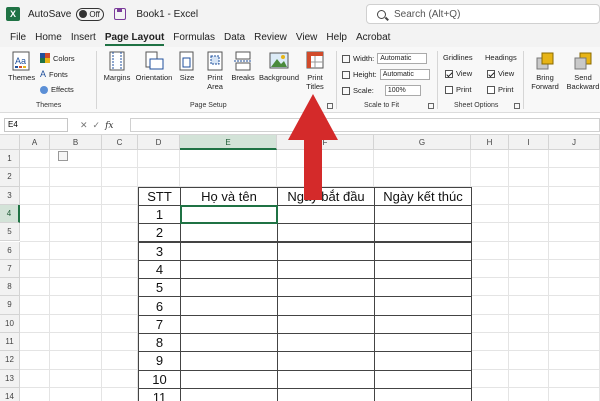 Image resolution: width=600 pixels, height=401 pixels. I want to click on stt-cell: 10, so click(159, 379).